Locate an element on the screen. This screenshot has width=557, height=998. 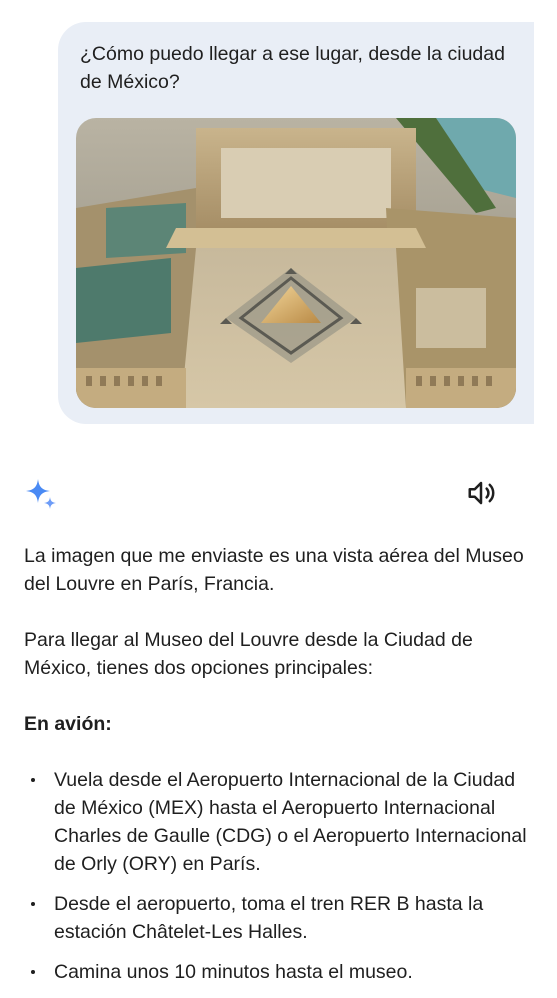
speaker-icon is located at coordinates (481, 495).